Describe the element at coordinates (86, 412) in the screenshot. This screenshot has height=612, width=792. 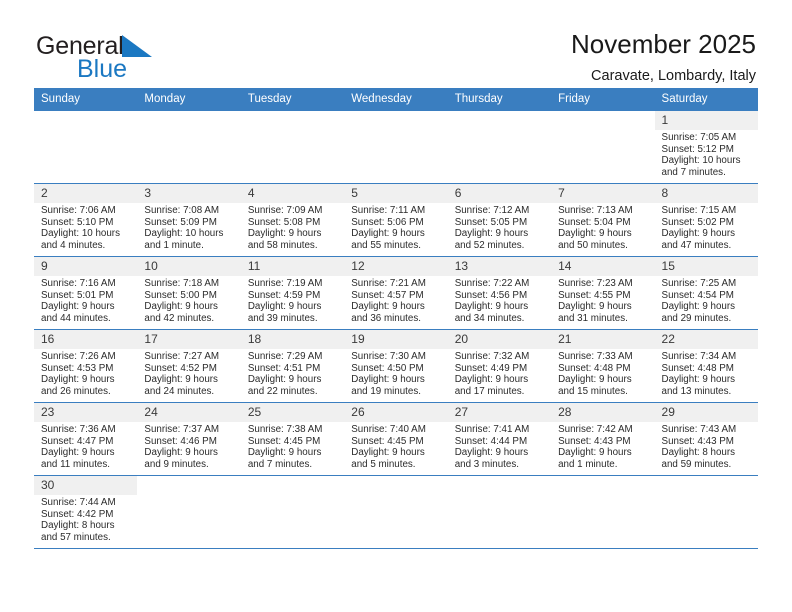
I see `day-number: 23` at that location.